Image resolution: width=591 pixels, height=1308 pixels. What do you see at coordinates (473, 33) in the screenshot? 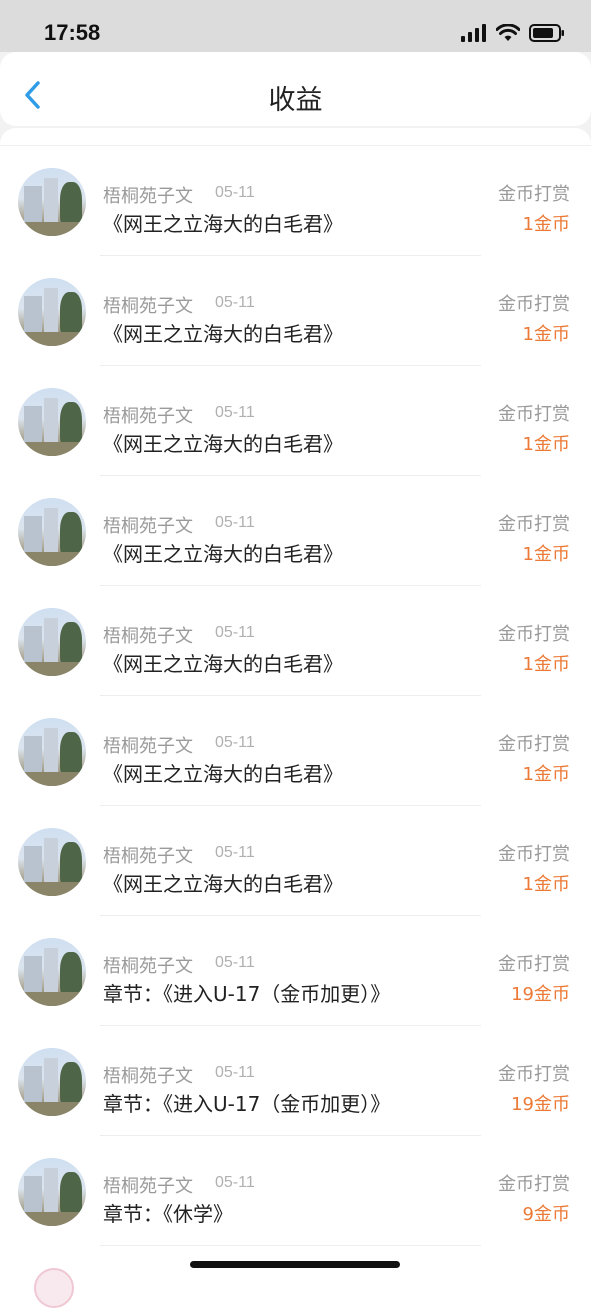
I see `cellular-signal-icon` at bounding box center [473, 33].